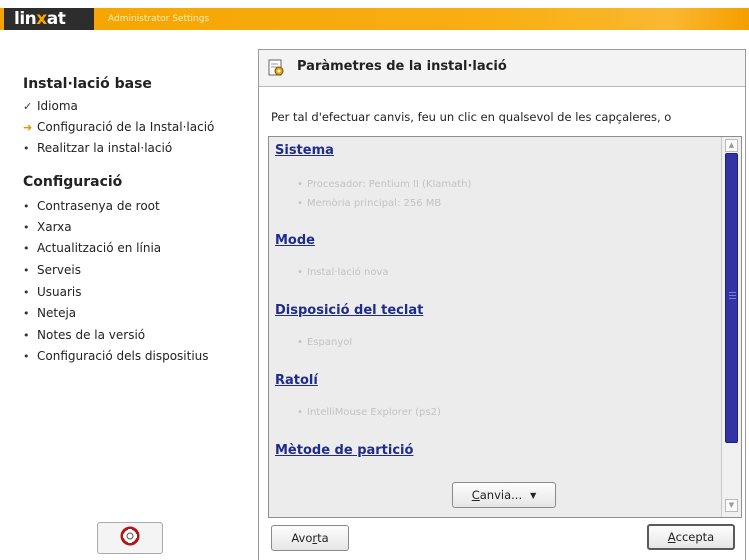 The image size is (749, 560). Describe the element at coordinates (52, 270) in the screenshot. I see `sidebar-item-services: • Serveis` at that location.